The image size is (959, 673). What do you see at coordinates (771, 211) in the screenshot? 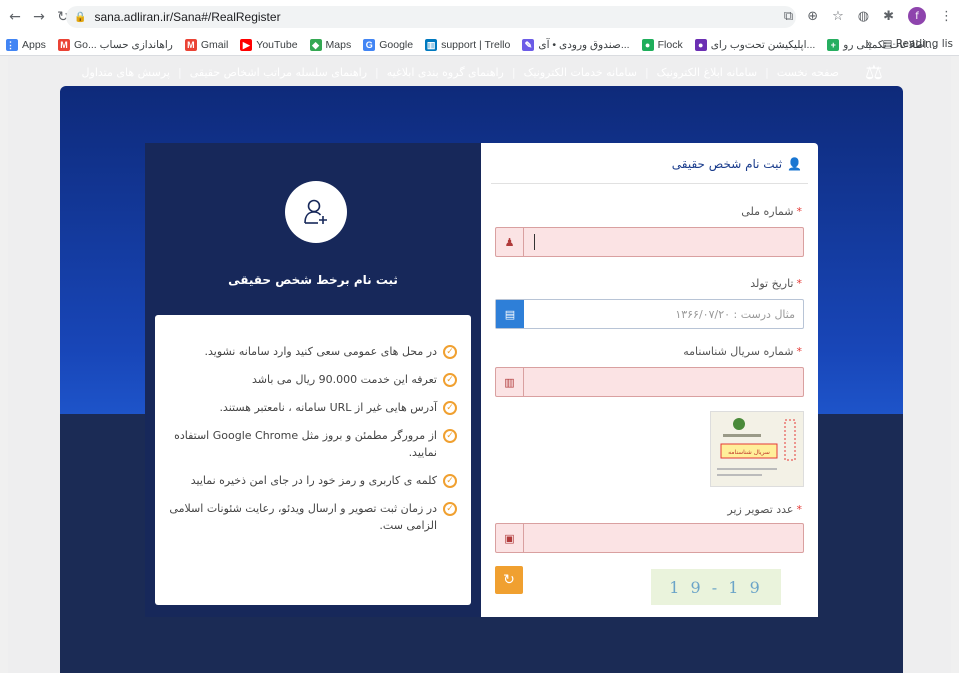
I see `national-id-label: *شماره ملی` at bounding box center [771, 211].